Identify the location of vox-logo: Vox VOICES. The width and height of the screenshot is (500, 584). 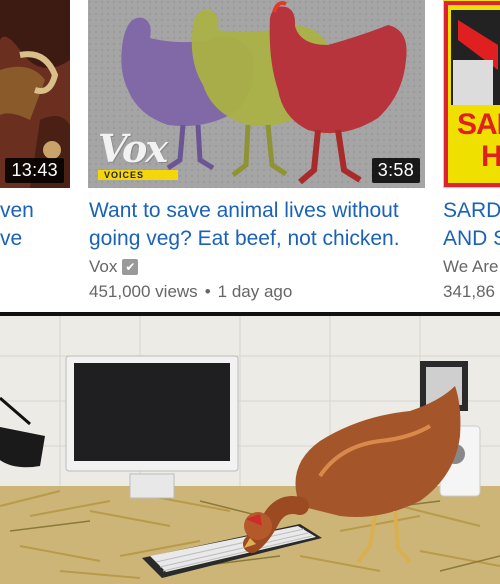
(138, 155).